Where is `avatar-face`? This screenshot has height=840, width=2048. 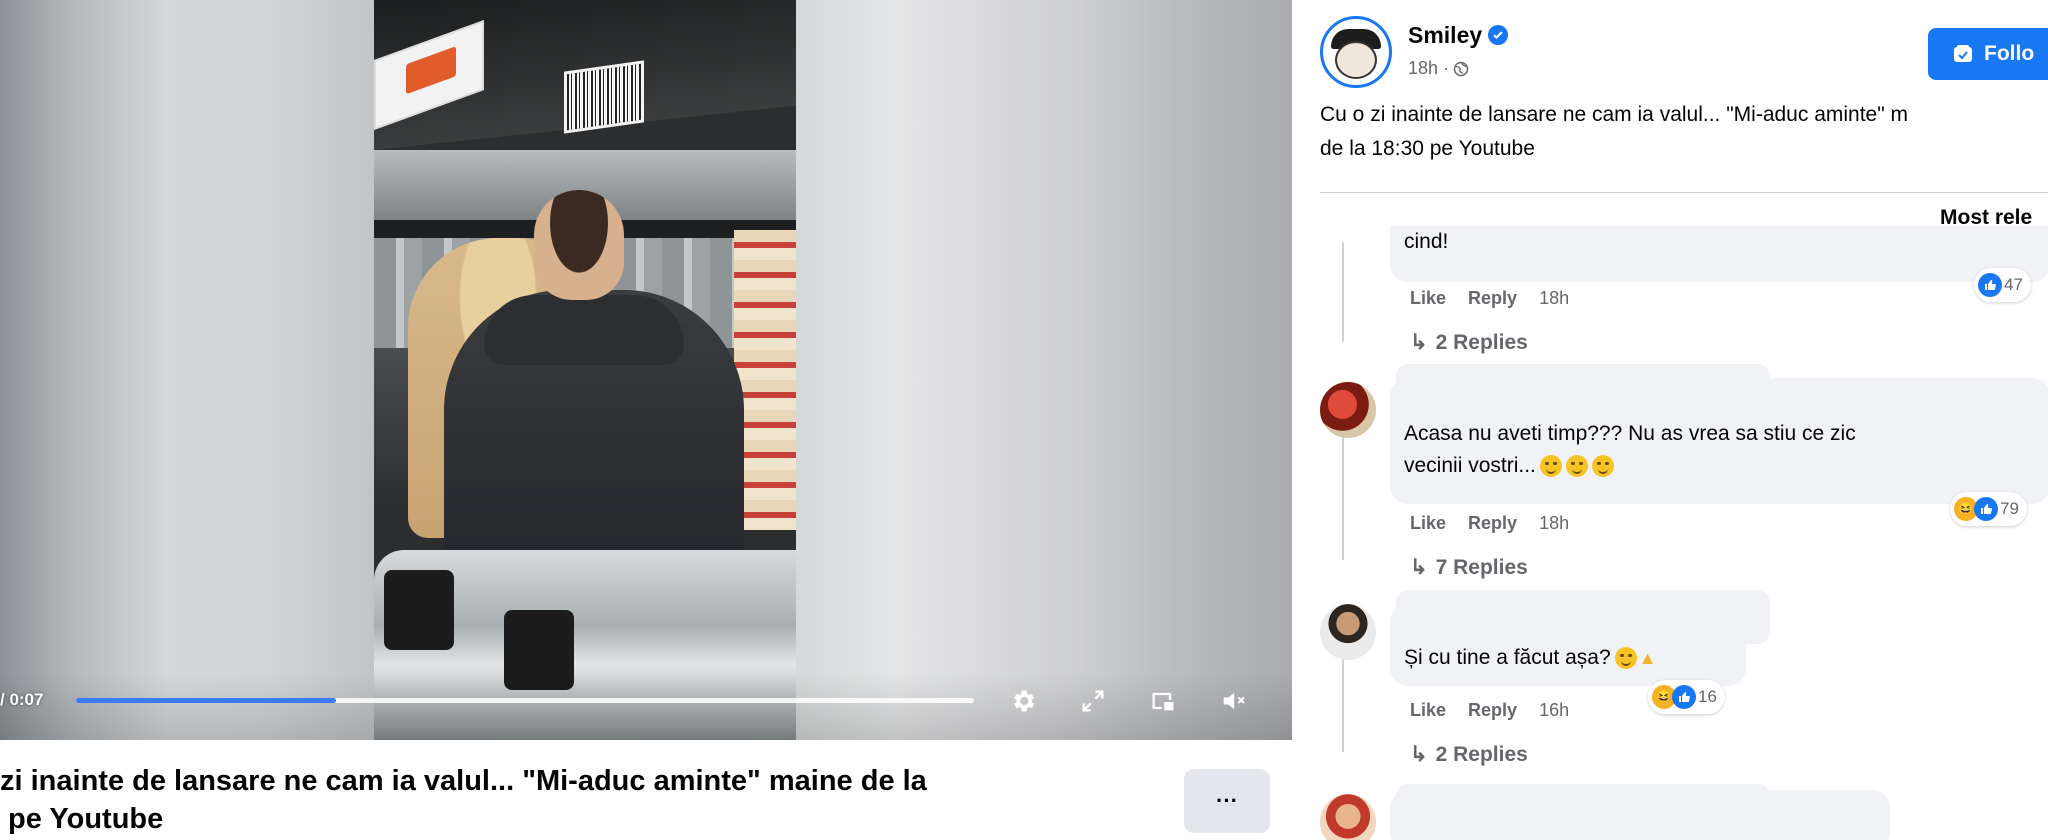 avatar-face is located at coordinates (1356, 60).